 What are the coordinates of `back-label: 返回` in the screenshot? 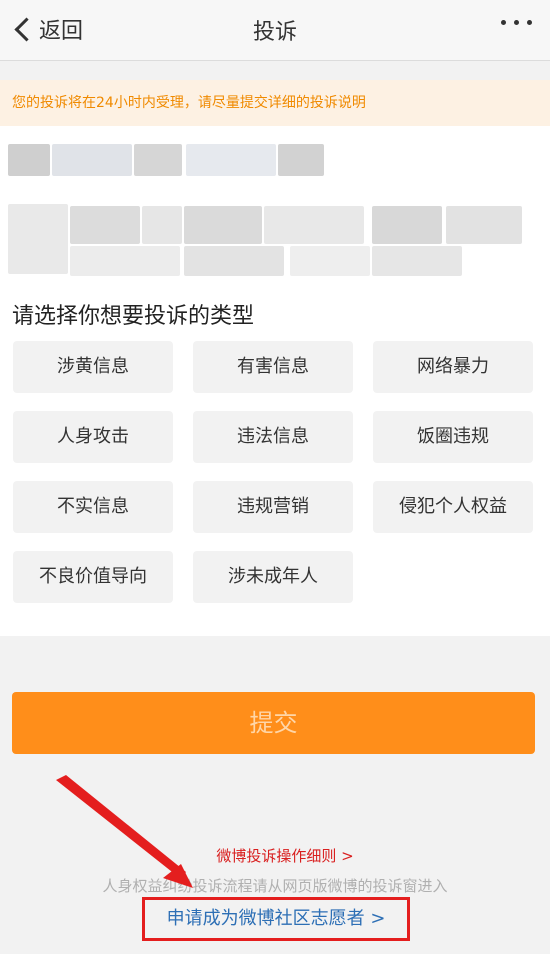 It's located at (61, 31).